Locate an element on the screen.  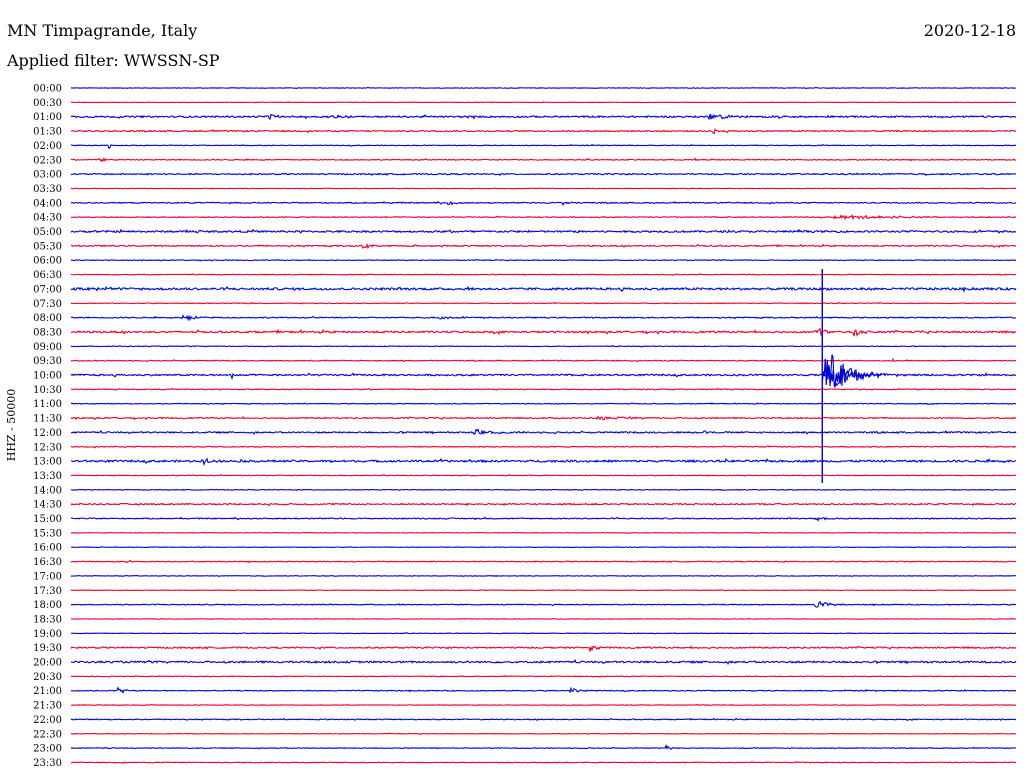
time-tick-label: 09:00 is located at coordinates (47, 347).